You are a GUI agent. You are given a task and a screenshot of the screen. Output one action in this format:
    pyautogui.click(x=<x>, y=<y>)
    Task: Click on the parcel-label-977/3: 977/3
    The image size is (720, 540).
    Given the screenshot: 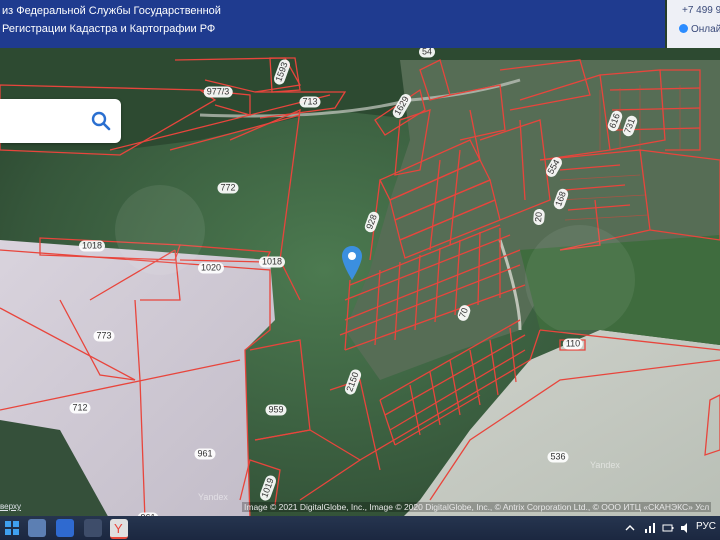 What is the action you would take?
    pyautogui.click(x=218, y=92)
    